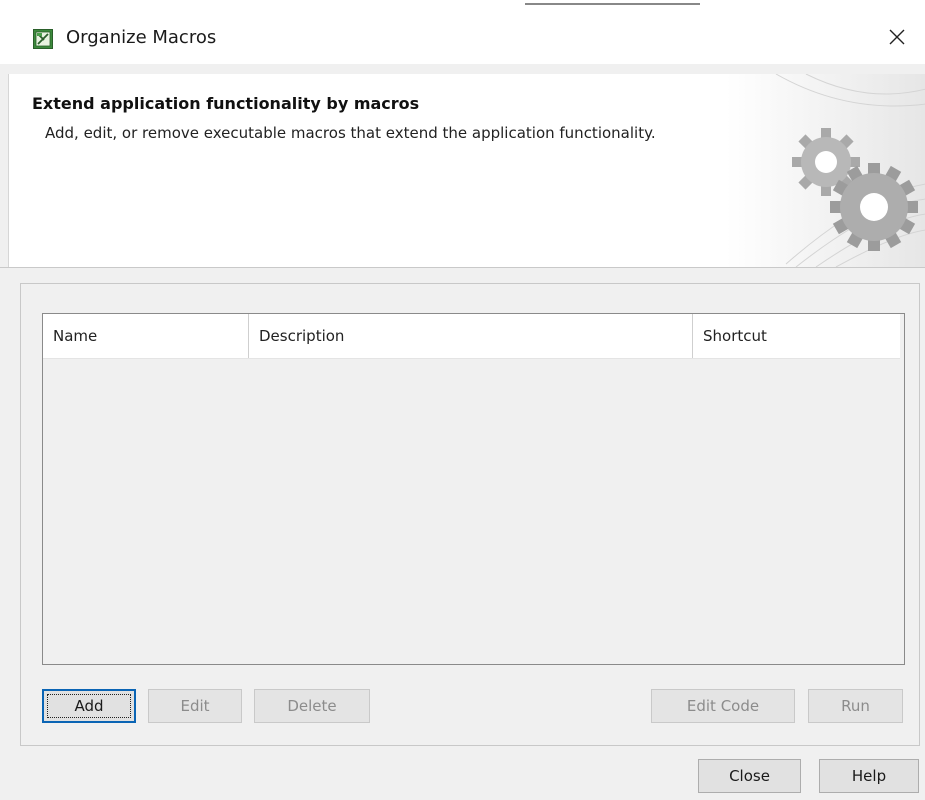 This screenshot has width=925, height=800. I want to click on banner-separator, so click(462, 267).